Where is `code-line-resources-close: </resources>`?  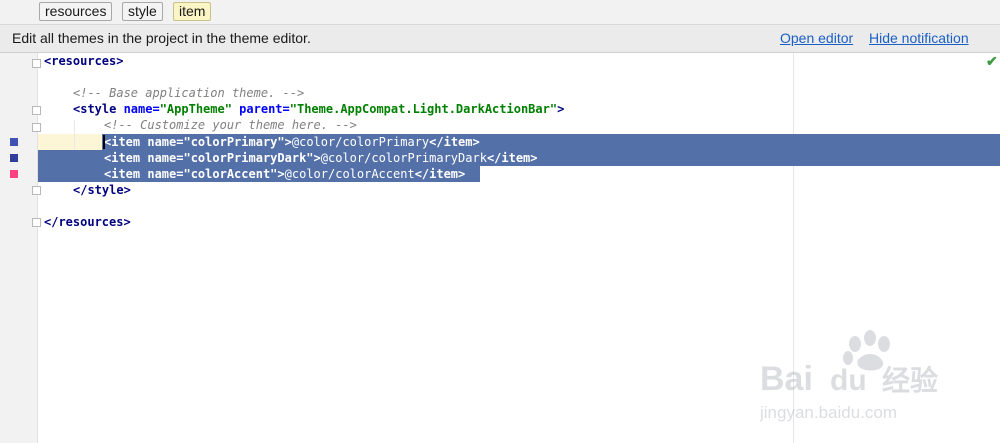
code-line-resources-close: </resources> is located at coordinates (87, 222).